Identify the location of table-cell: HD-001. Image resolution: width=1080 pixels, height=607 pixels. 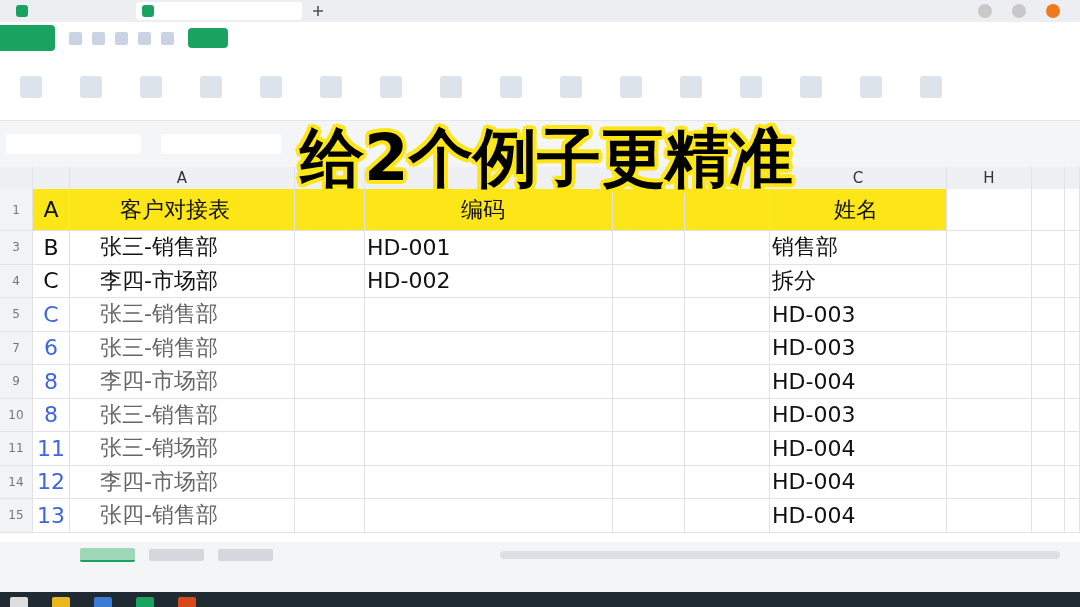
(489, 248).